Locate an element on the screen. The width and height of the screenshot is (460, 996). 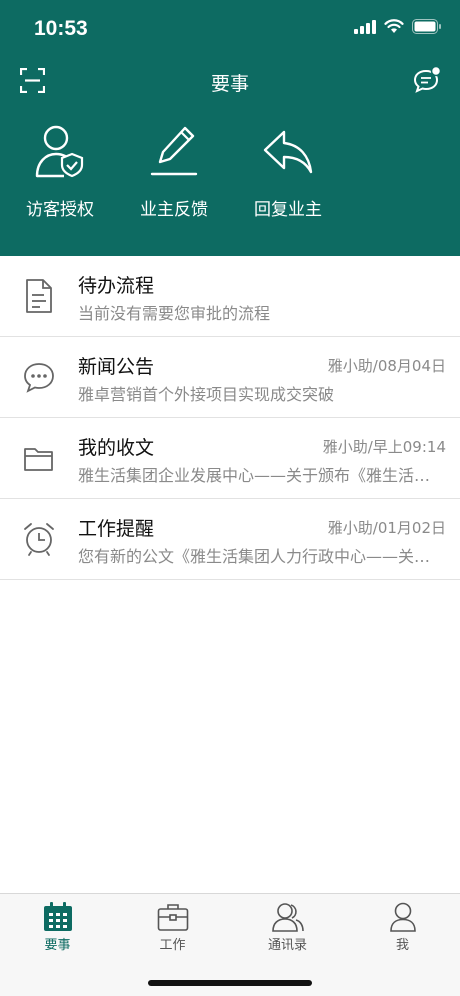
message-bubble-icon is located at coordinates (427, 79).